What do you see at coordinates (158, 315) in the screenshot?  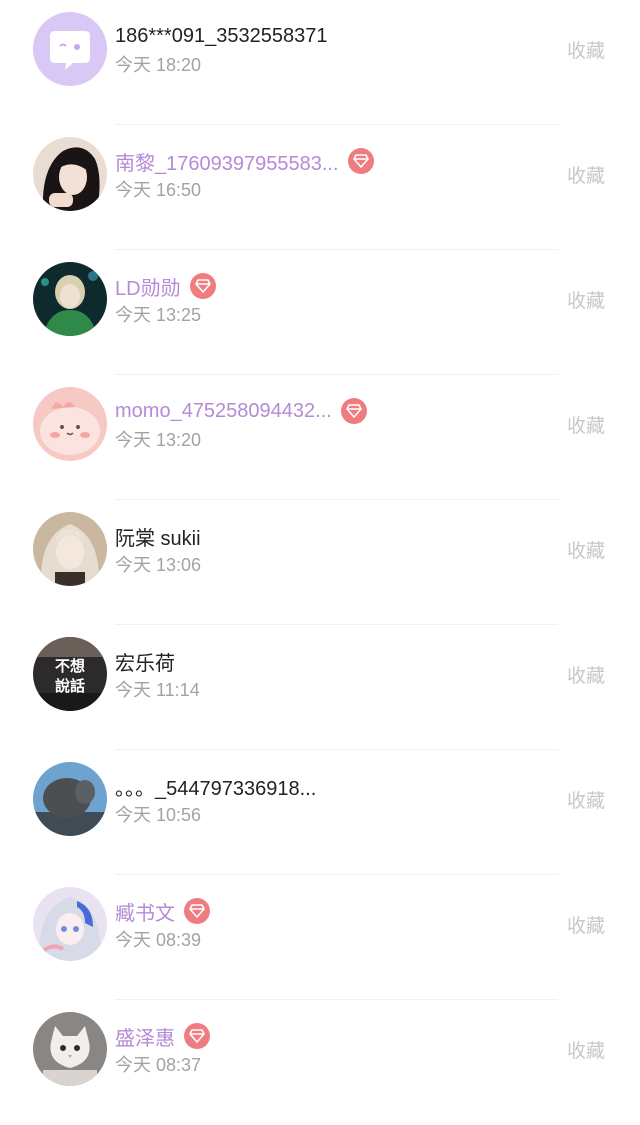 I see `timestamp: 今天 13:25` at bounding box center [158, 315].